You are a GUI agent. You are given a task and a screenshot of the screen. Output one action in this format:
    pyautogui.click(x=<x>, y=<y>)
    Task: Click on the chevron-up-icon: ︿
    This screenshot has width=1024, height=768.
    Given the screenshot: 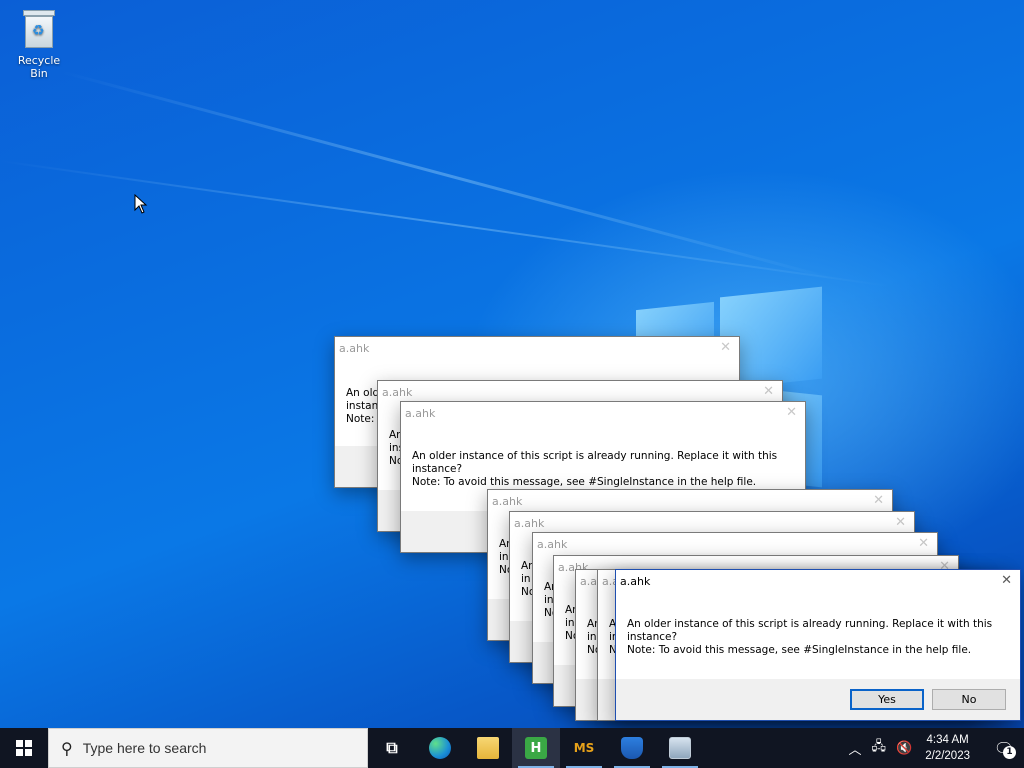 What is the action you would take?
    pyautogui.click(x=855, y=748)
    